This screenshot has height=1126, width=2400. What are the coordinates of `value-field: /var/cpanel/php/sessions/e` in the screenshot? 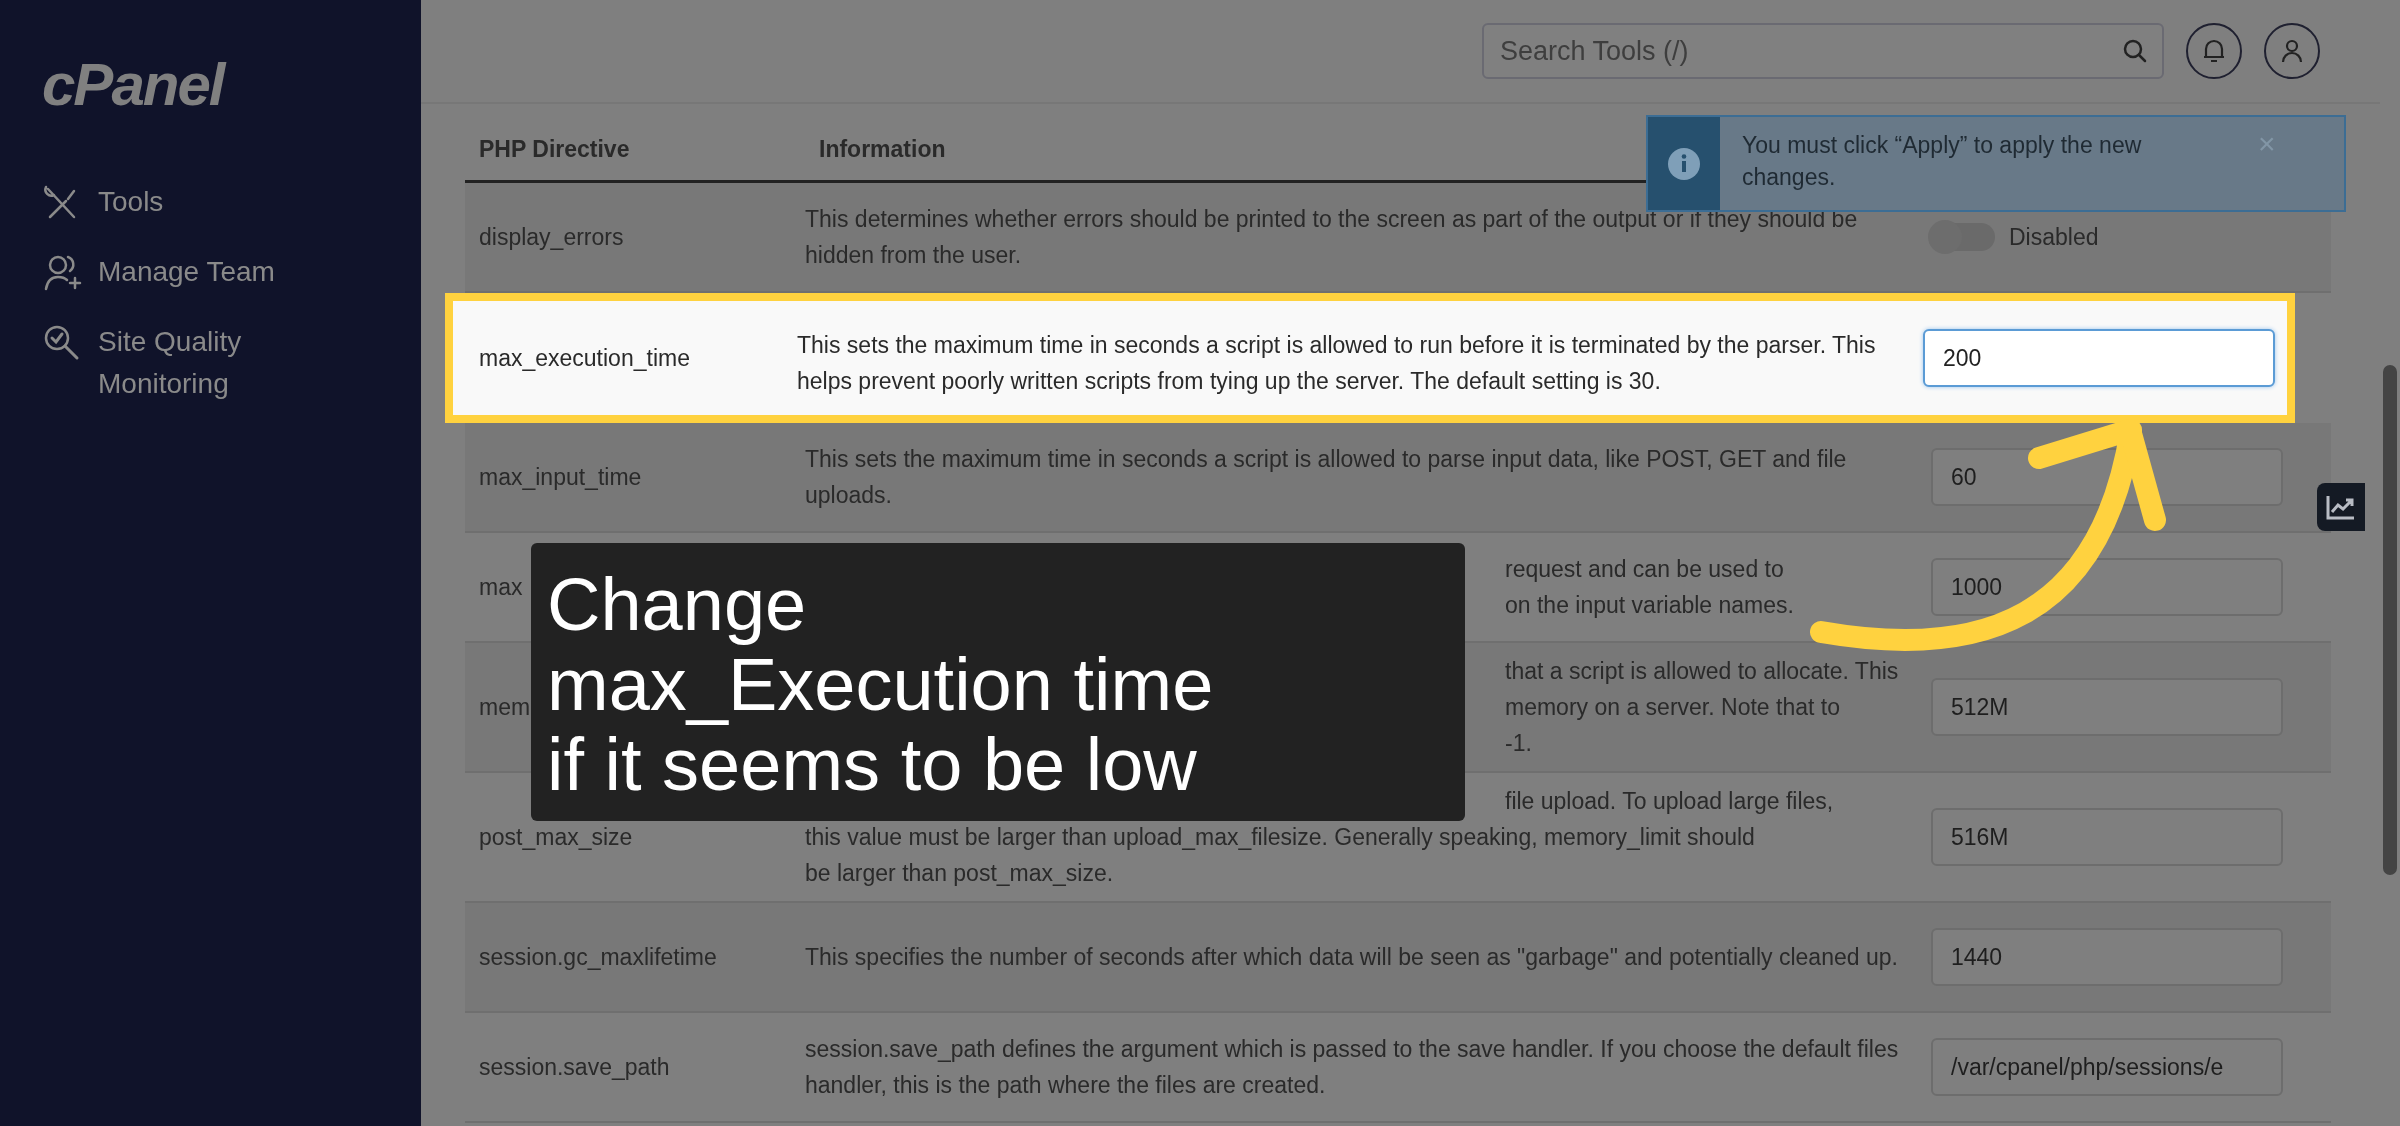 It's located at (2107, 1067).